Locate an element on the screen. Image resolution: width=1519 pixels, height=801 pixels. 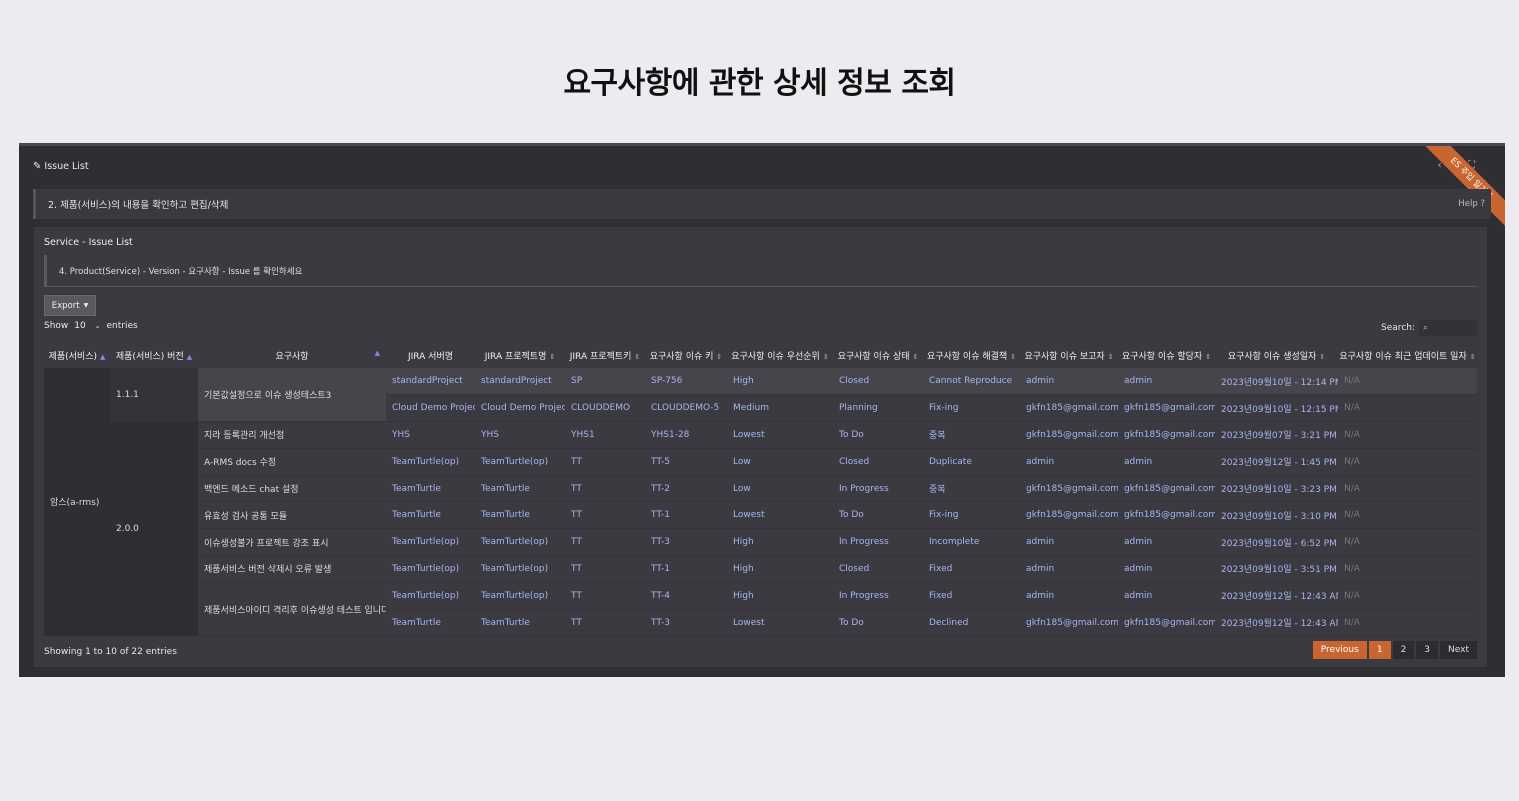
column-header: 제품(서비스) 버전 ▲ is located at coordinates (154, 355).